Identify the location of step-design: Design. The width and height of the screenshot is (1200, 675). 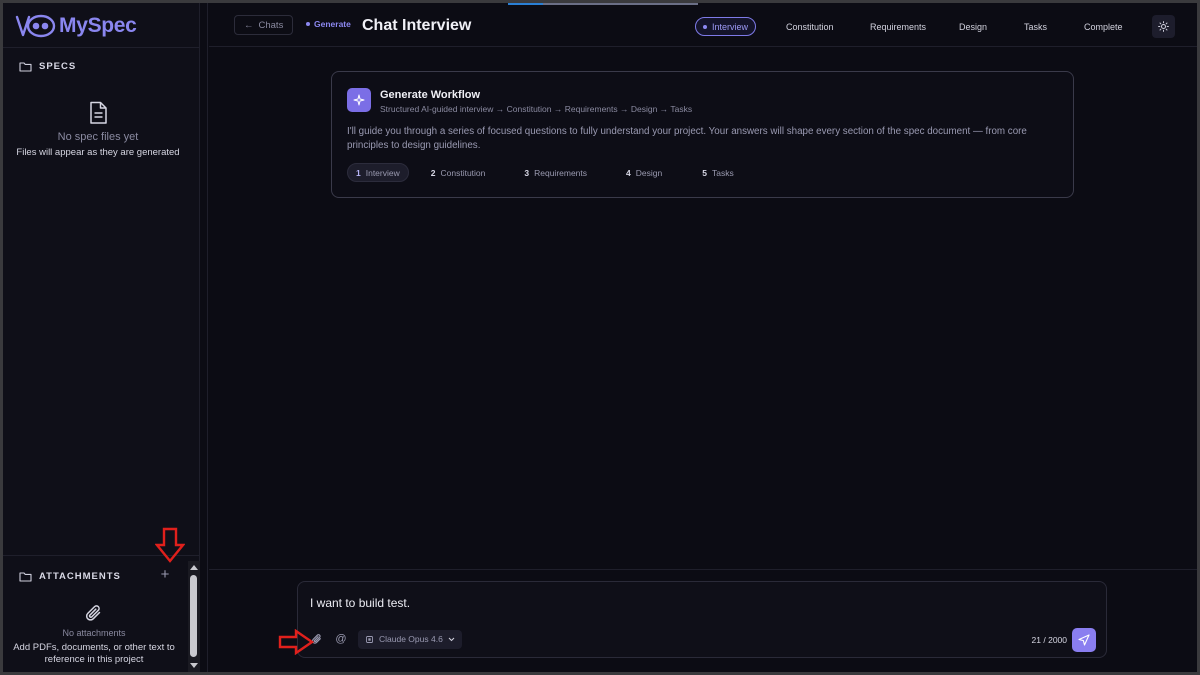
(973, 26).